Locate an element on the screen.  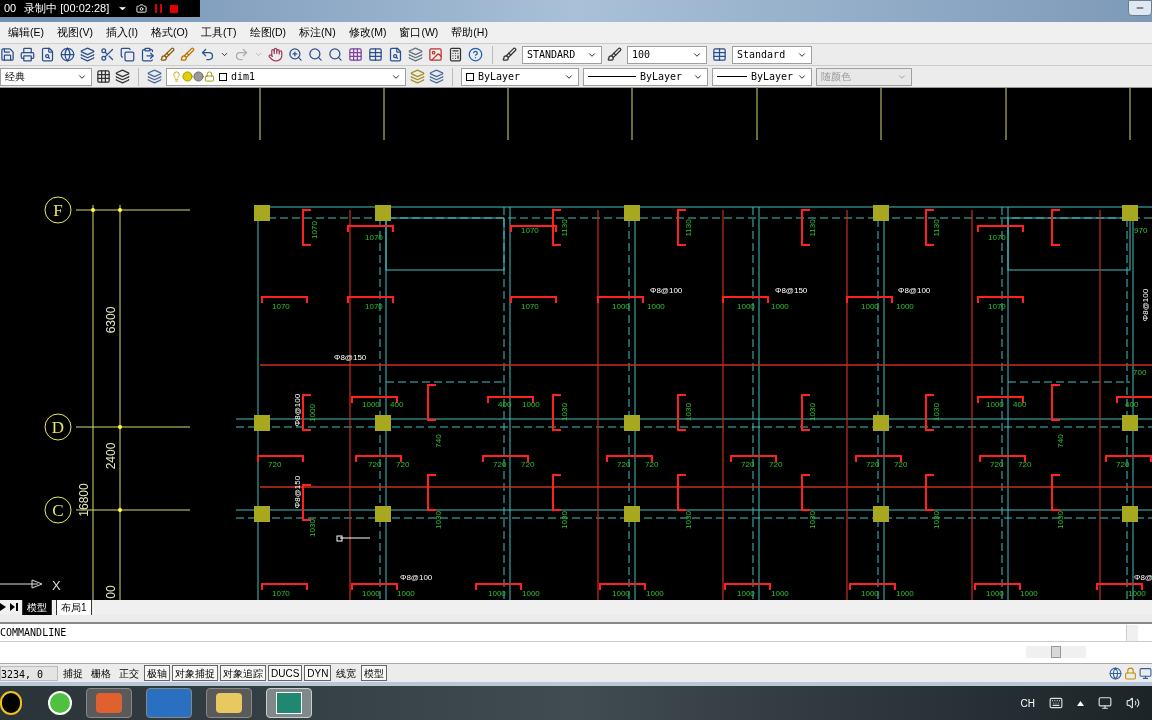
paste-icon is located at coordinates (147, 54).